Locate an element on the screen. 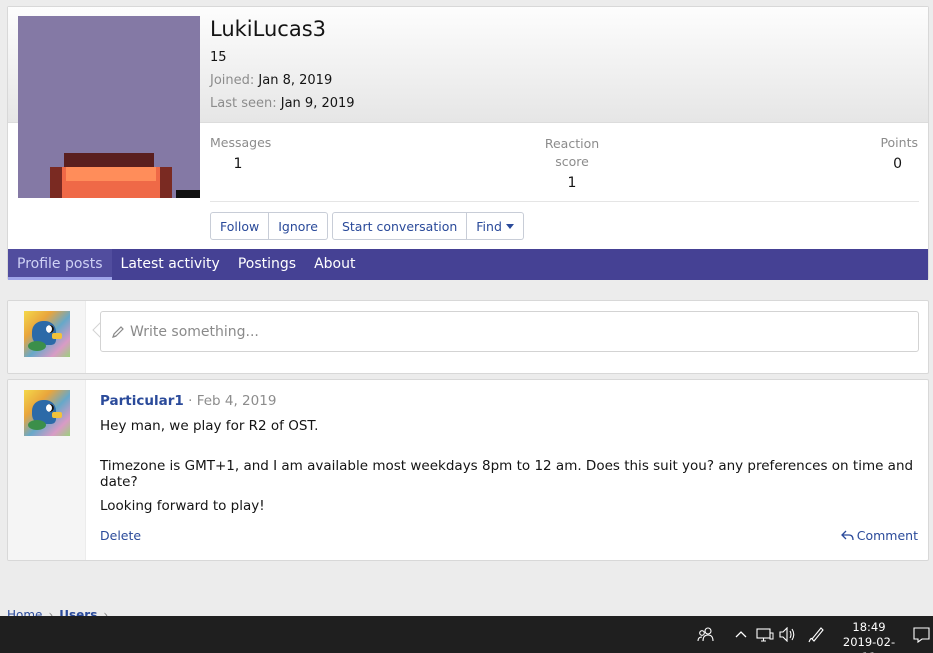 This screenshot has width=933, height=653. people-icon is located at coordinates (705, 634).